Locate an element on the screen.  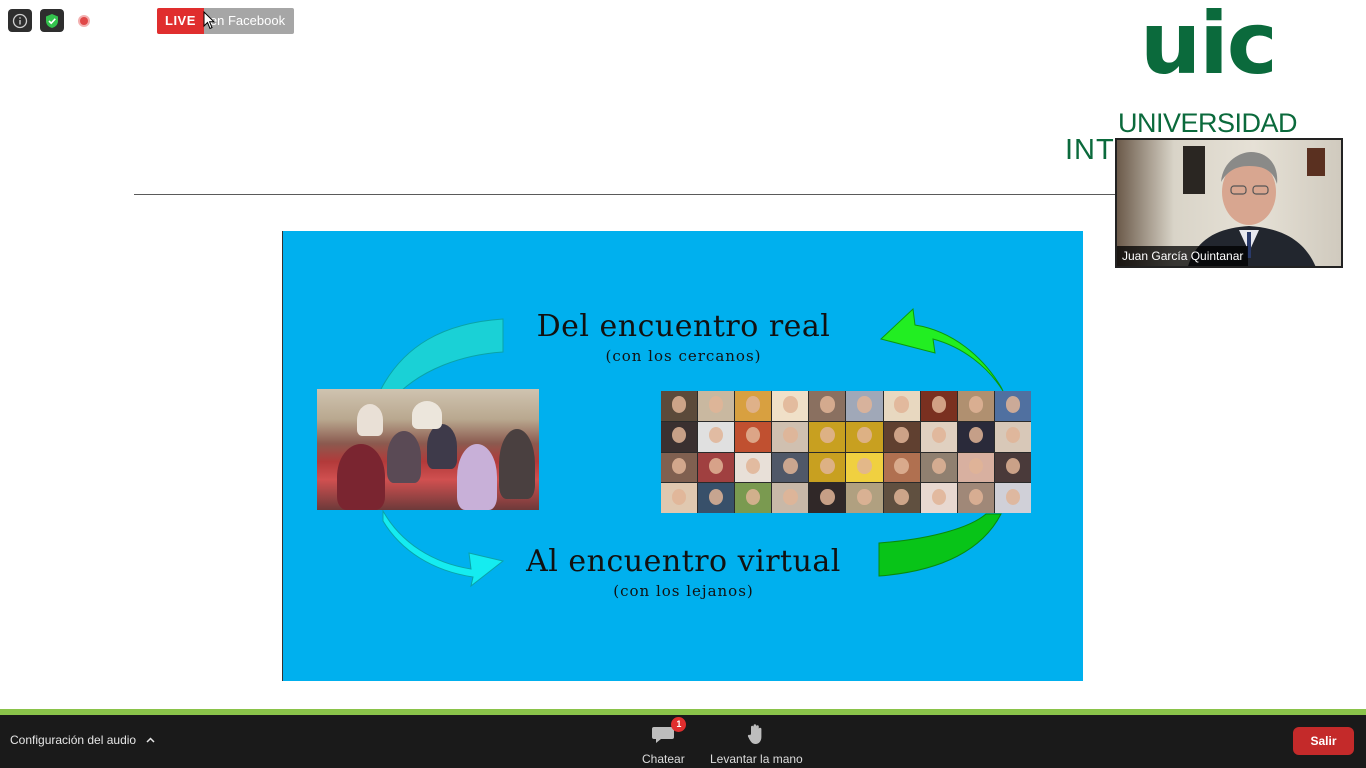
chat-button: 1 Chatear is located at coordinates (664, 741).